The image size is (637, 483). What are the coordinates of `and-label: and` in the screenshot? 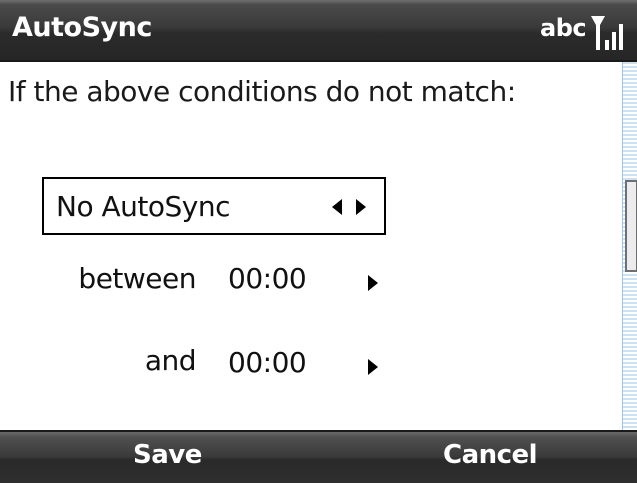 It's located at (170, 360).